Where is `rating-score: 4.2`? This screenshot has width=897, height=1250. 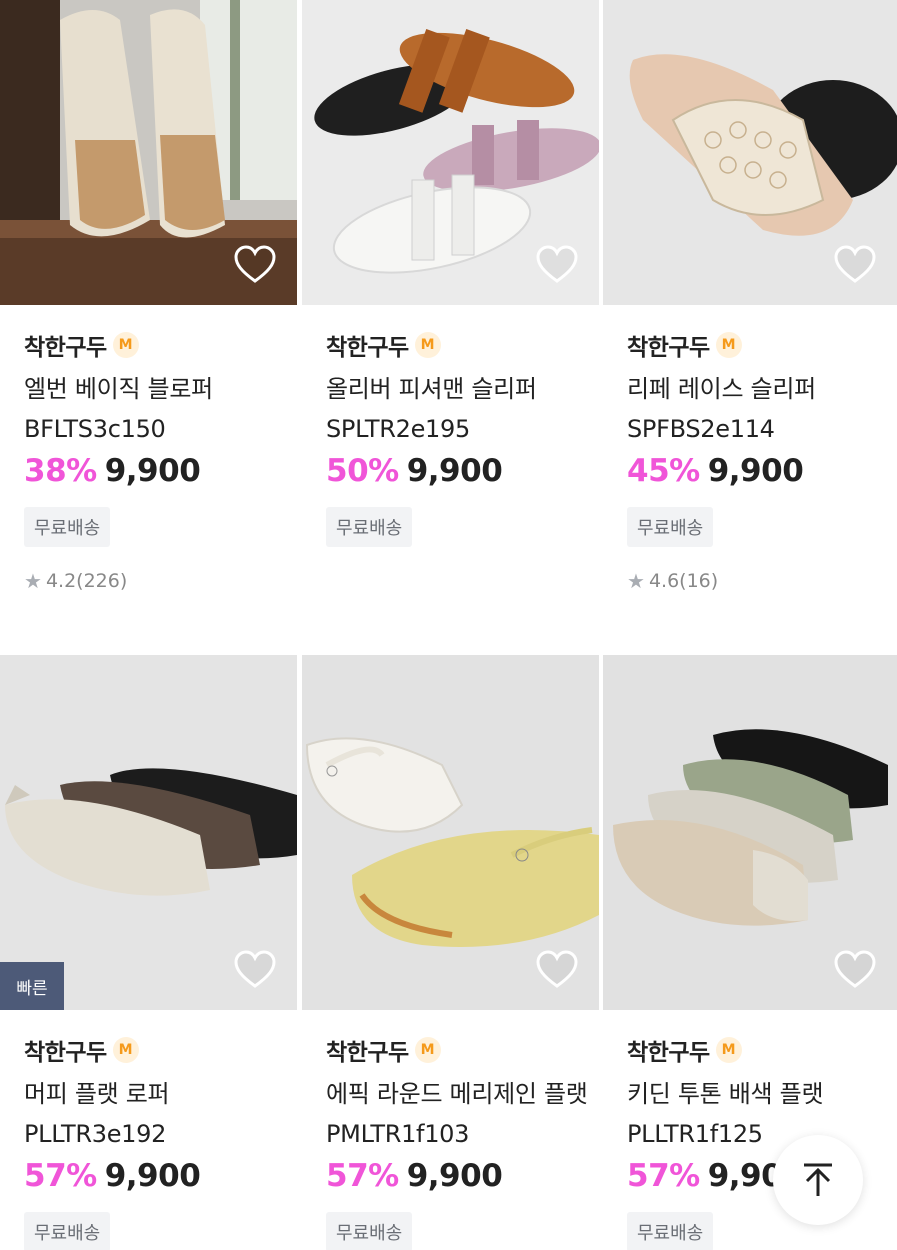
rating-score: 4.2 is located at coordinates (61, 581).